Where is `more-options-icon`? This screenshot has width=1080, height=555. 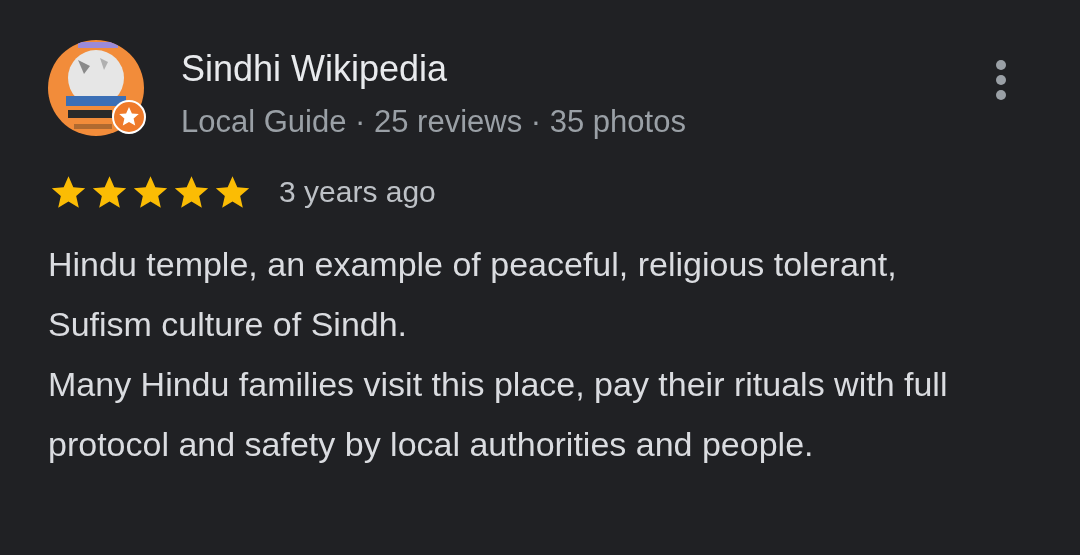
more-options-icon is located at coordinates (1001, 80).